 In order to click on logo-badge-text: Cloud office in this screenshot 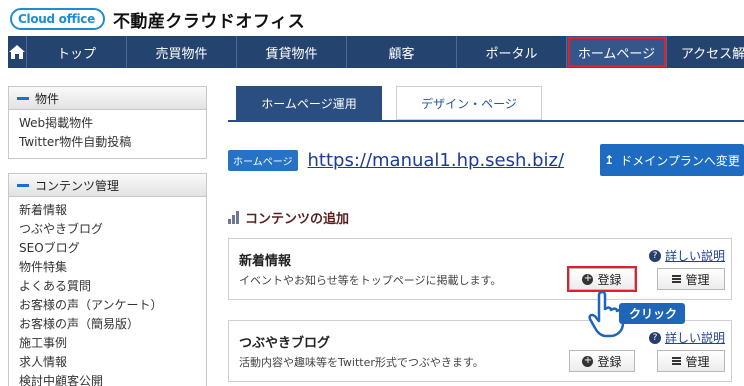, I will do `click(56, 19)`.